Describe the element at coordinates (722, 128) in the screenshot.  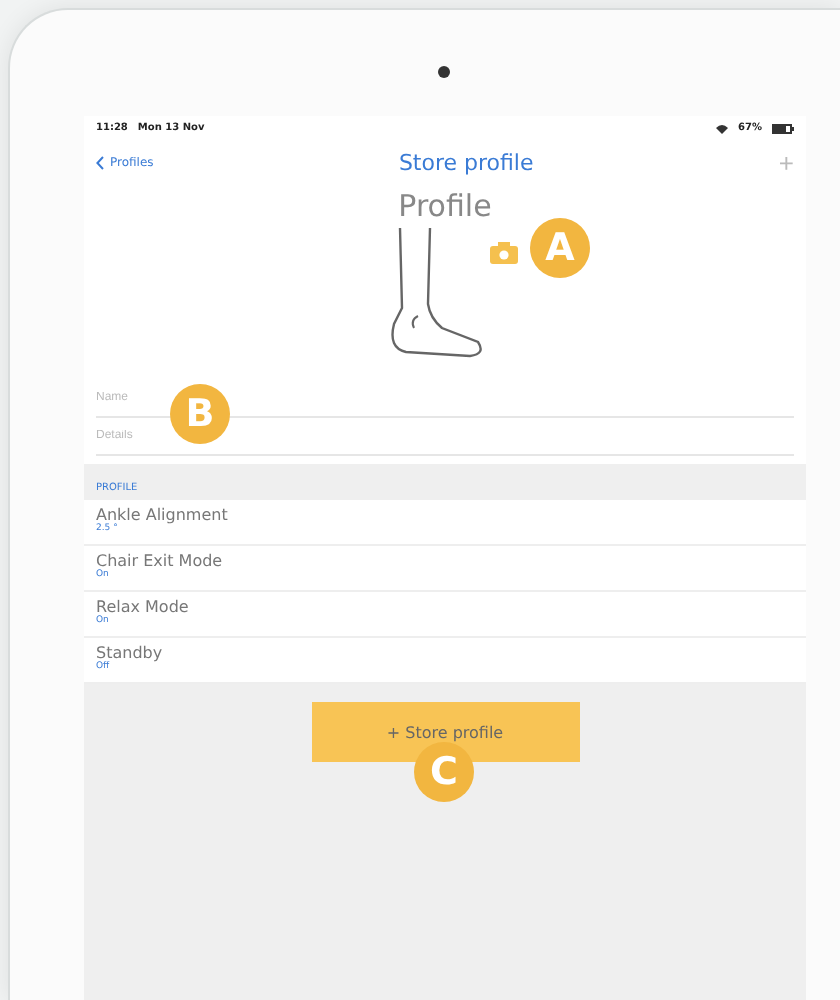
I see `wifi-icon` at that location.